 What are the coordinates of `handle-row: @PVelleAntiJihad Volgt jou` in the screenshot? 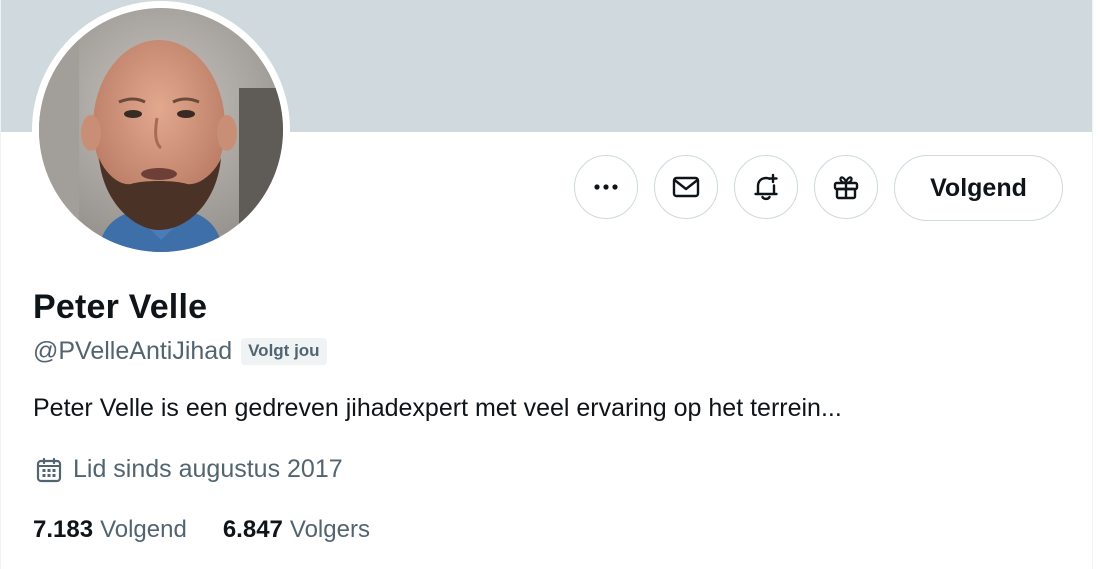 It's located at (180, 351).